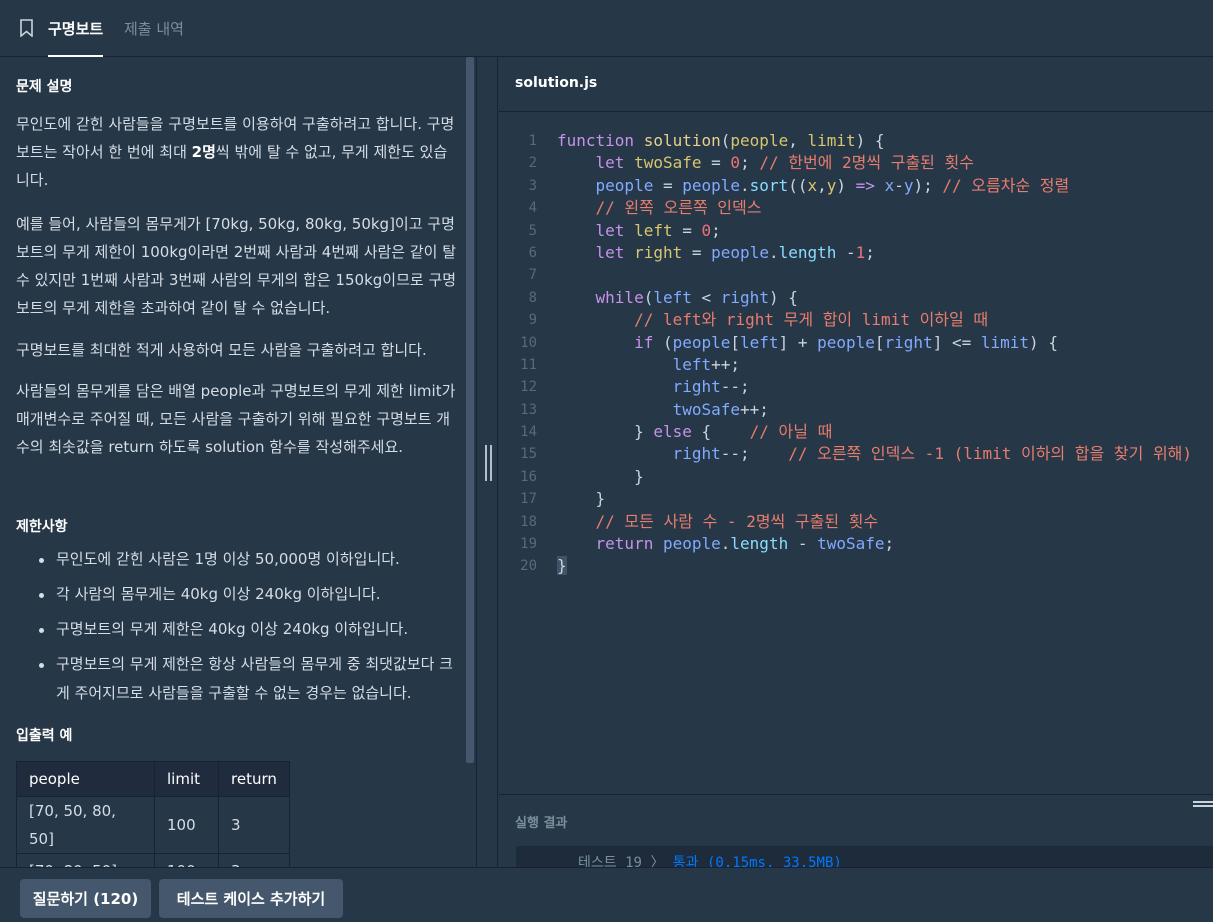  What do you see at coordinates (254, 779) in the screenshot?
I see `column-header: return` at bounding box center [254, 779].